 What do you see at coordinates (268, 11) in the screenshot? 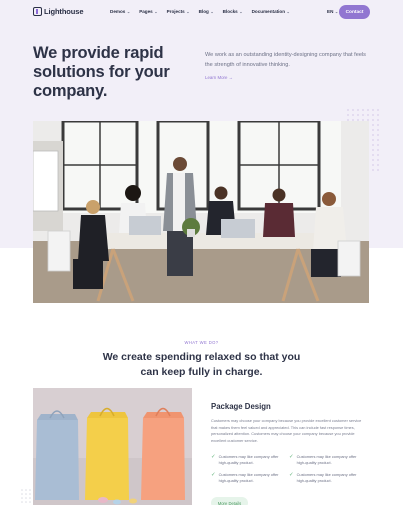
I see `nav-label: Documentation` at bounding box center [268, 11].